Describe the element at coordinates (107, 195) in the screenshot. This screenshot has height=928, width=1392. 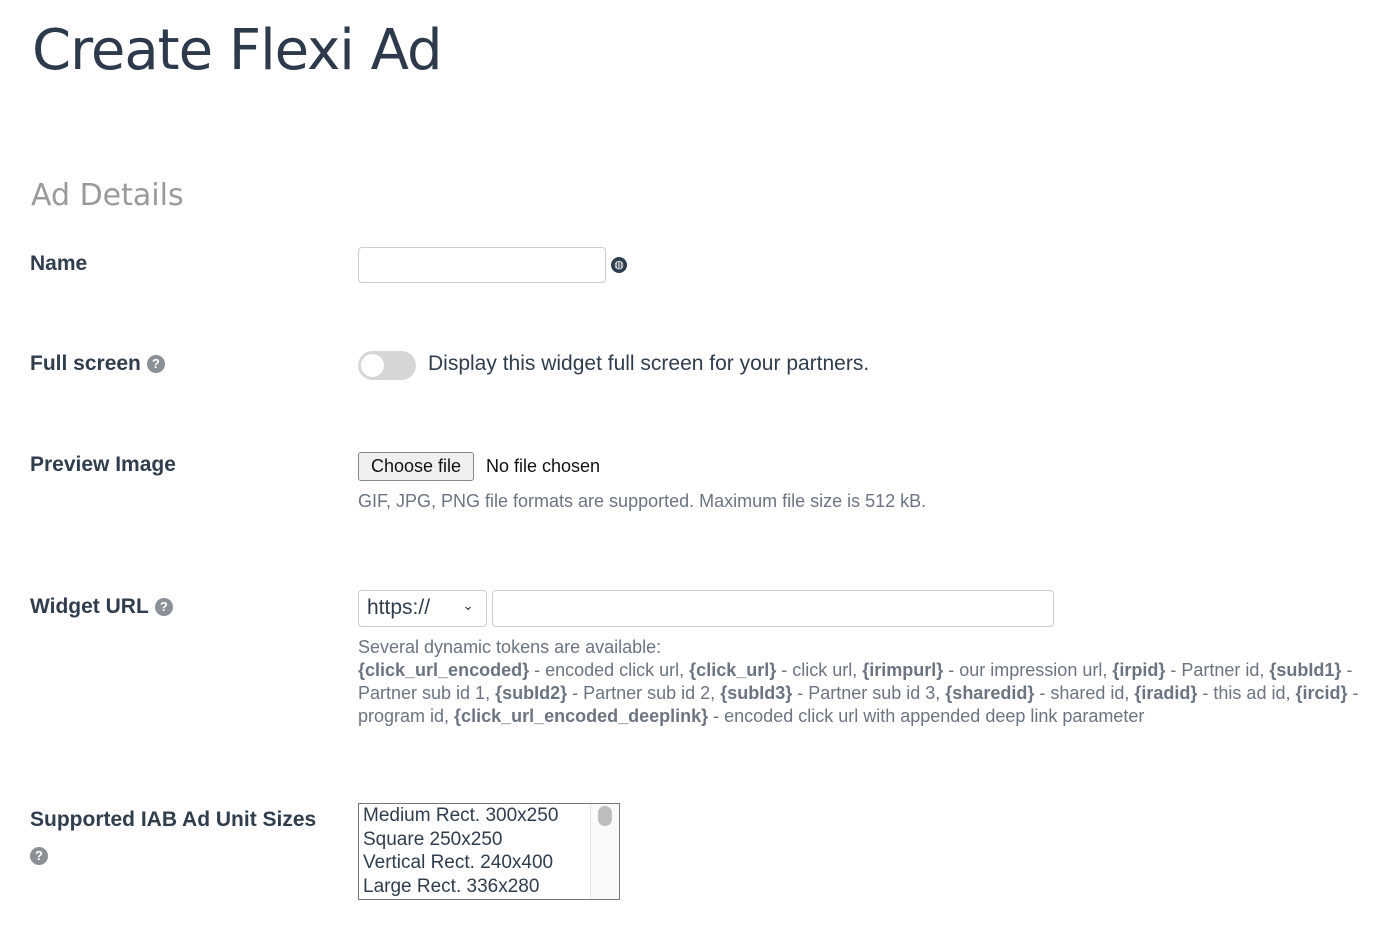
I see `section-heading: Ad Details` at that location.